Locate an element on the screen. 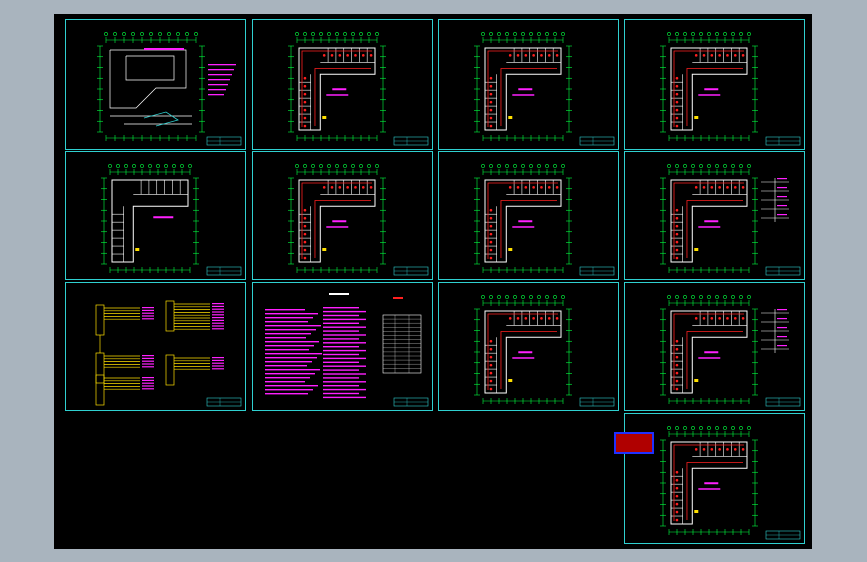  drawing-sheet-system-diagram is located at coordinates (155, 346).